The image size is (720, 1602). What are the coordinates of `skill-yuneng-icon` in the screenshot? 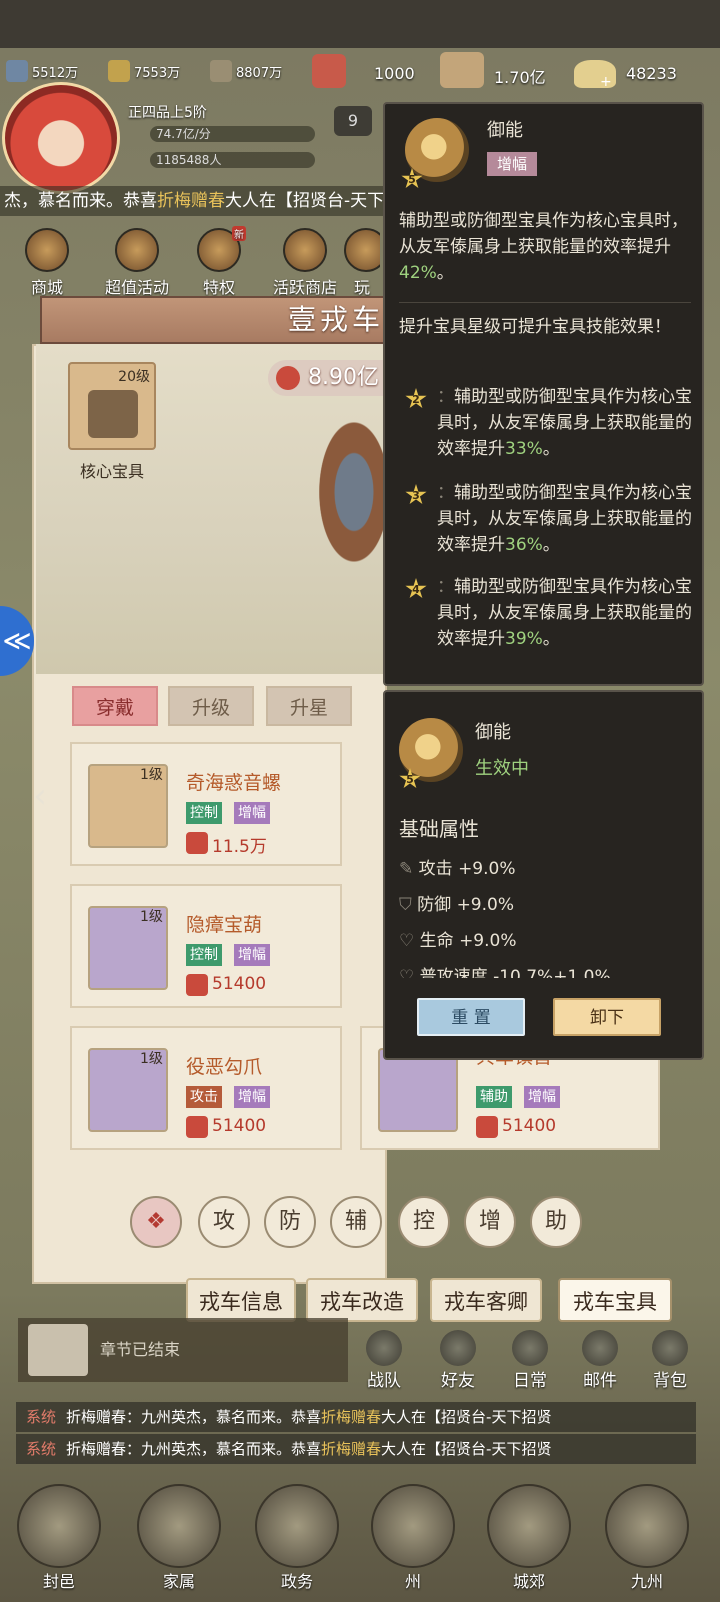 It's located at (431, 750).